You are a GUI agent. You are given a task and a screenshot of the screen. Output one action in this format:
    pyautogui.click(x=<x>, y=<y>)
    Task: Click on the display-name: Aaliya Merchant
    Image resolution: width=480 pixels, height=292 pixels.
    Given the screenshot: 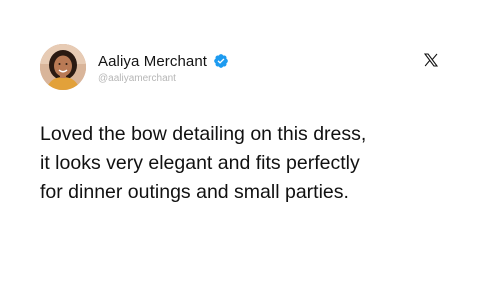 What is the action you would take?
    pyautogui.click(x=152, y=61)
    